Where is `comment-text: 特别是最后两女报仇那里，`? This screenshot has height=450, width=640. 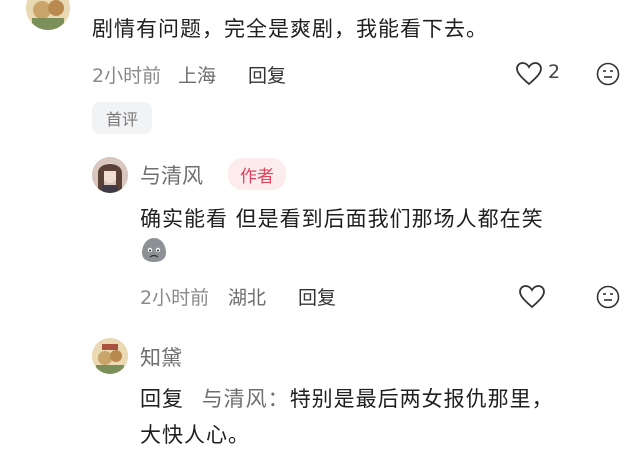 comment-text: 特别是最后两女报仇那里， is located at coordinates (421, 399).